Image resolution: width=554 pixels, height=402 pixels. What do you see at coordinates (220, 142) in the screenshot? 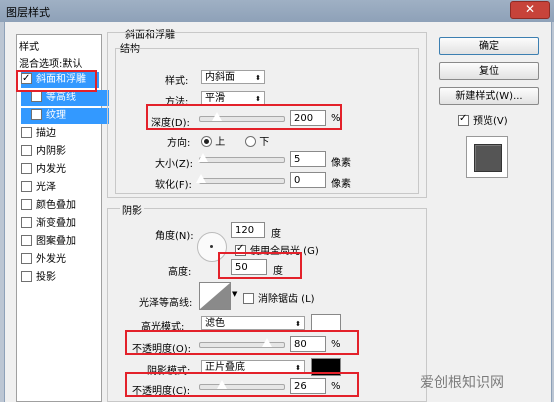
I see `direction-up-label: 上` at bounding box center [220, 142].